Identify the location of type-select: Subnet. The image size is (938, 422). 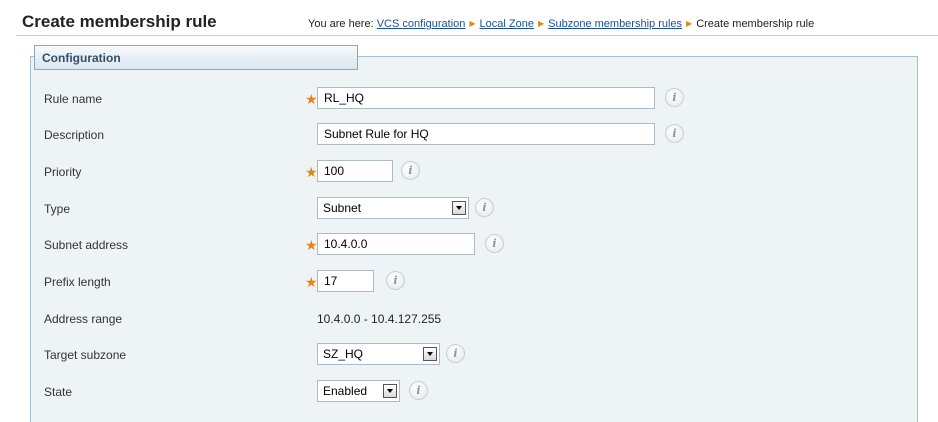
(393, 208).